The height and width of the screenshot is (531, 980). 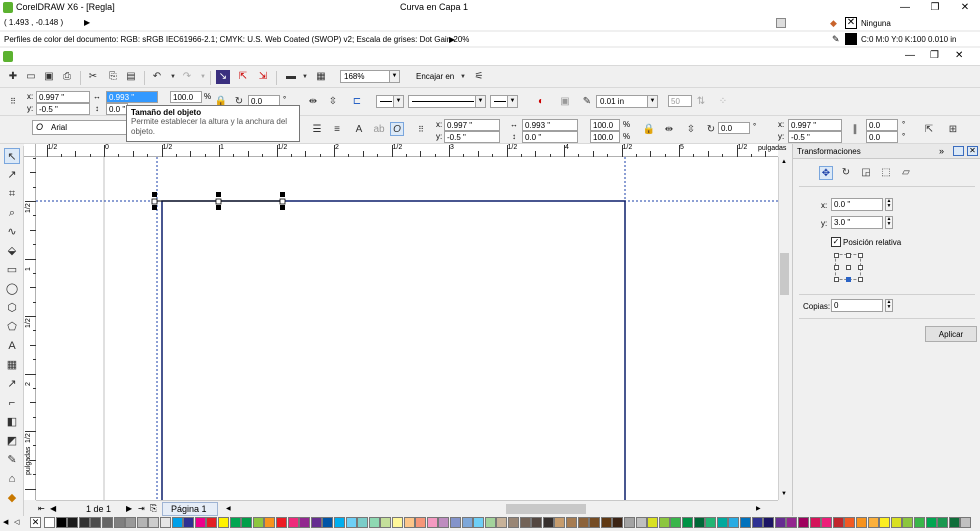 What do you see at coordinates (857, 222) in the screenshot?
I see `docker-y-input` at bounding box center [857, 222].